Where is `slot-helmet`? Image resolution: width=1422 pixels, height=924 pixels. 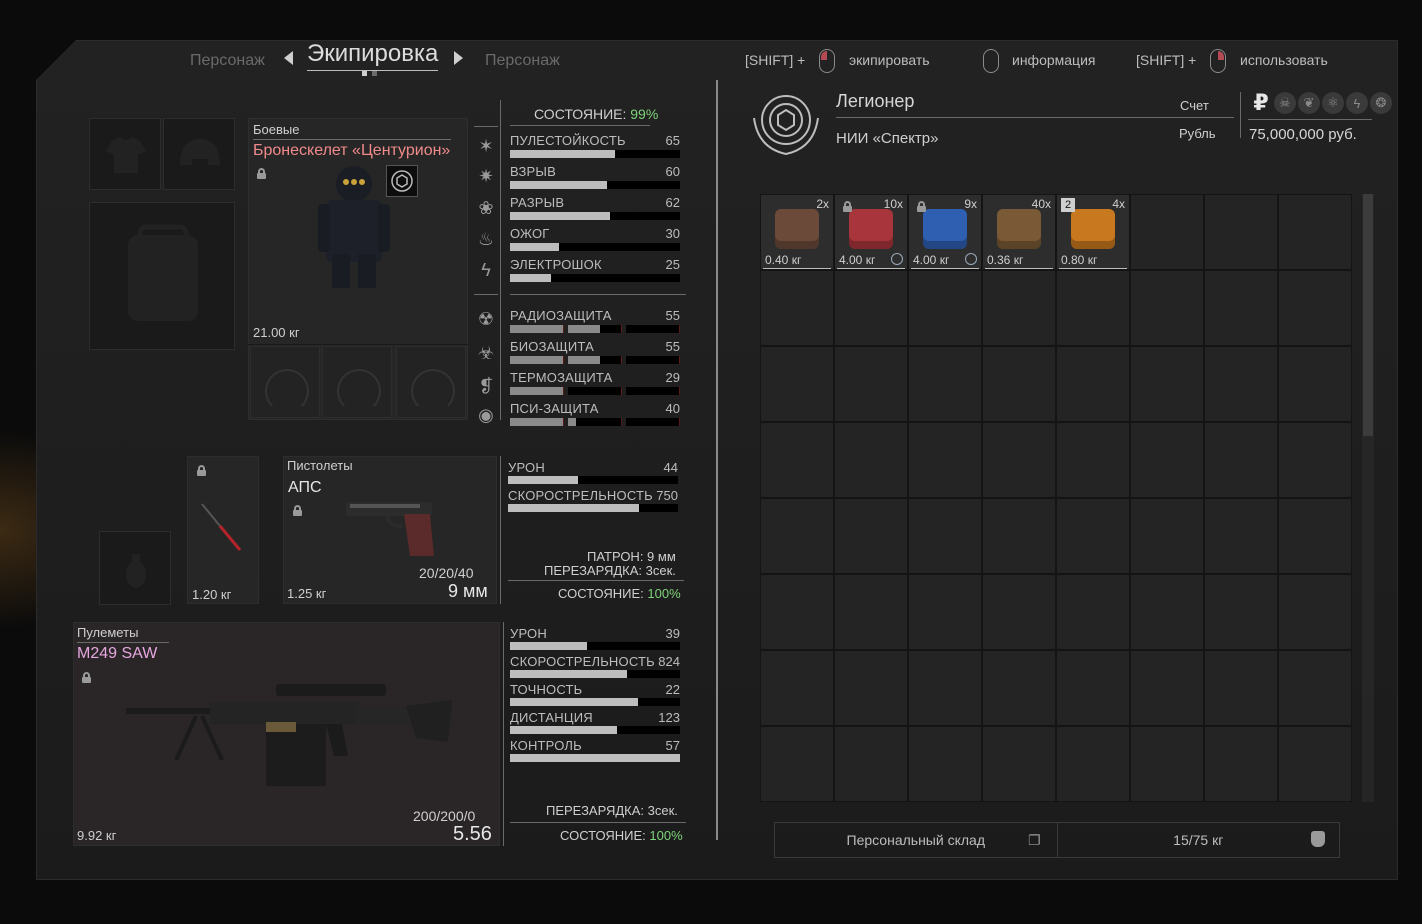
slot-helmet is located at coordinates (199, 154).